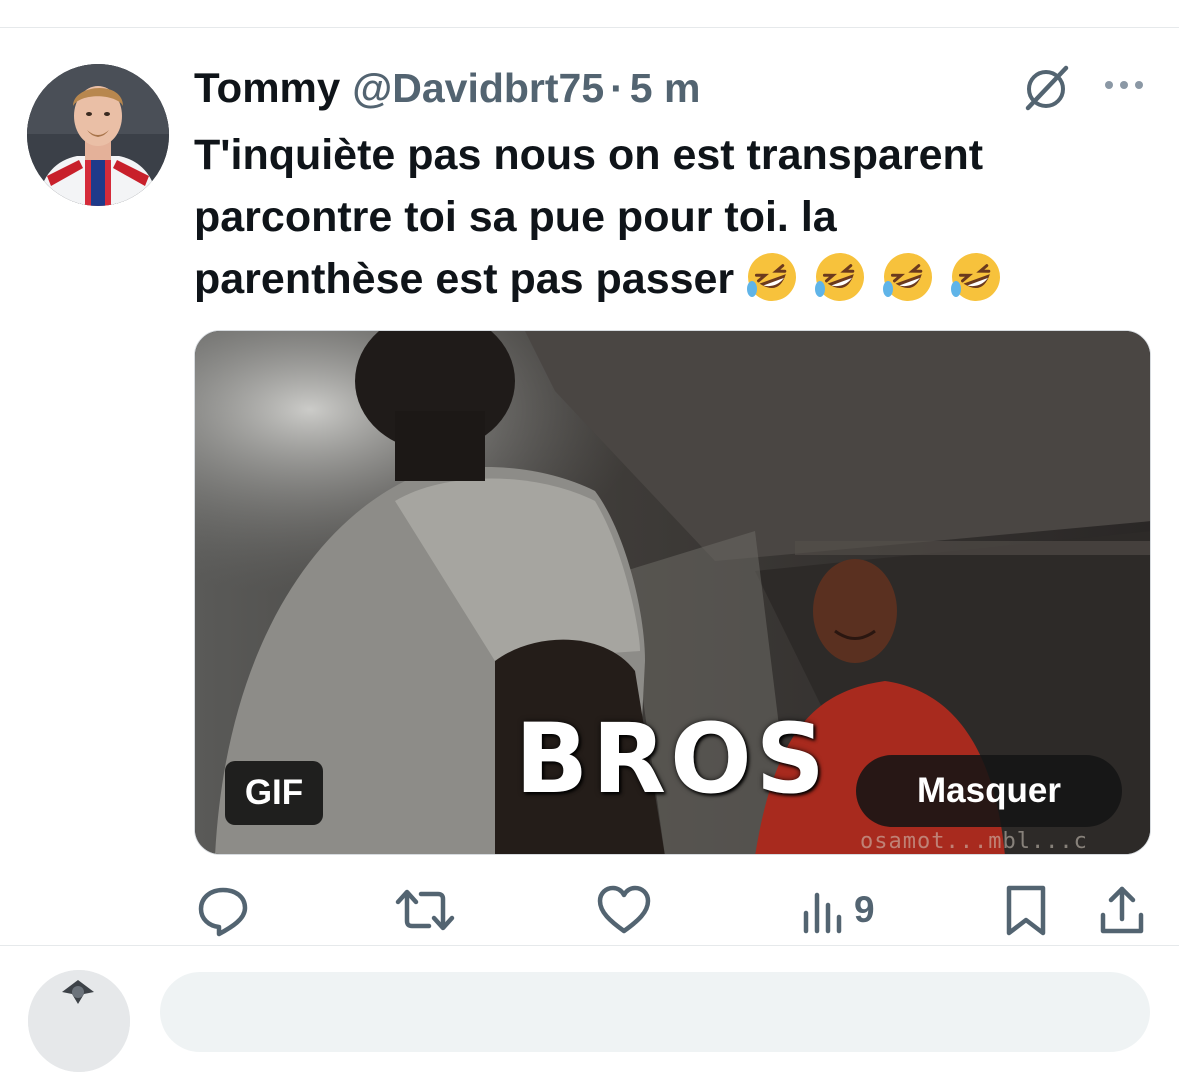 The width and height of the screenshot is (1179, 1072). I want to click on views-button: 9, so click(837, 910).